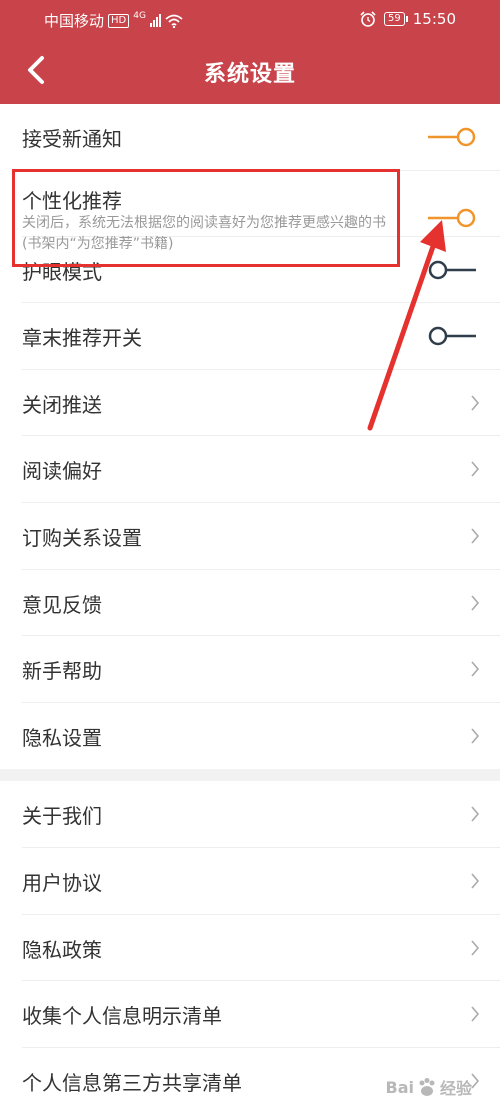 The width and height of the screenshot is (500, 1111). What do you see at coordinates (261, 669) in the screenshot?
I see `menu-item-help: 新手帮助` at bounding box center [261, 669].